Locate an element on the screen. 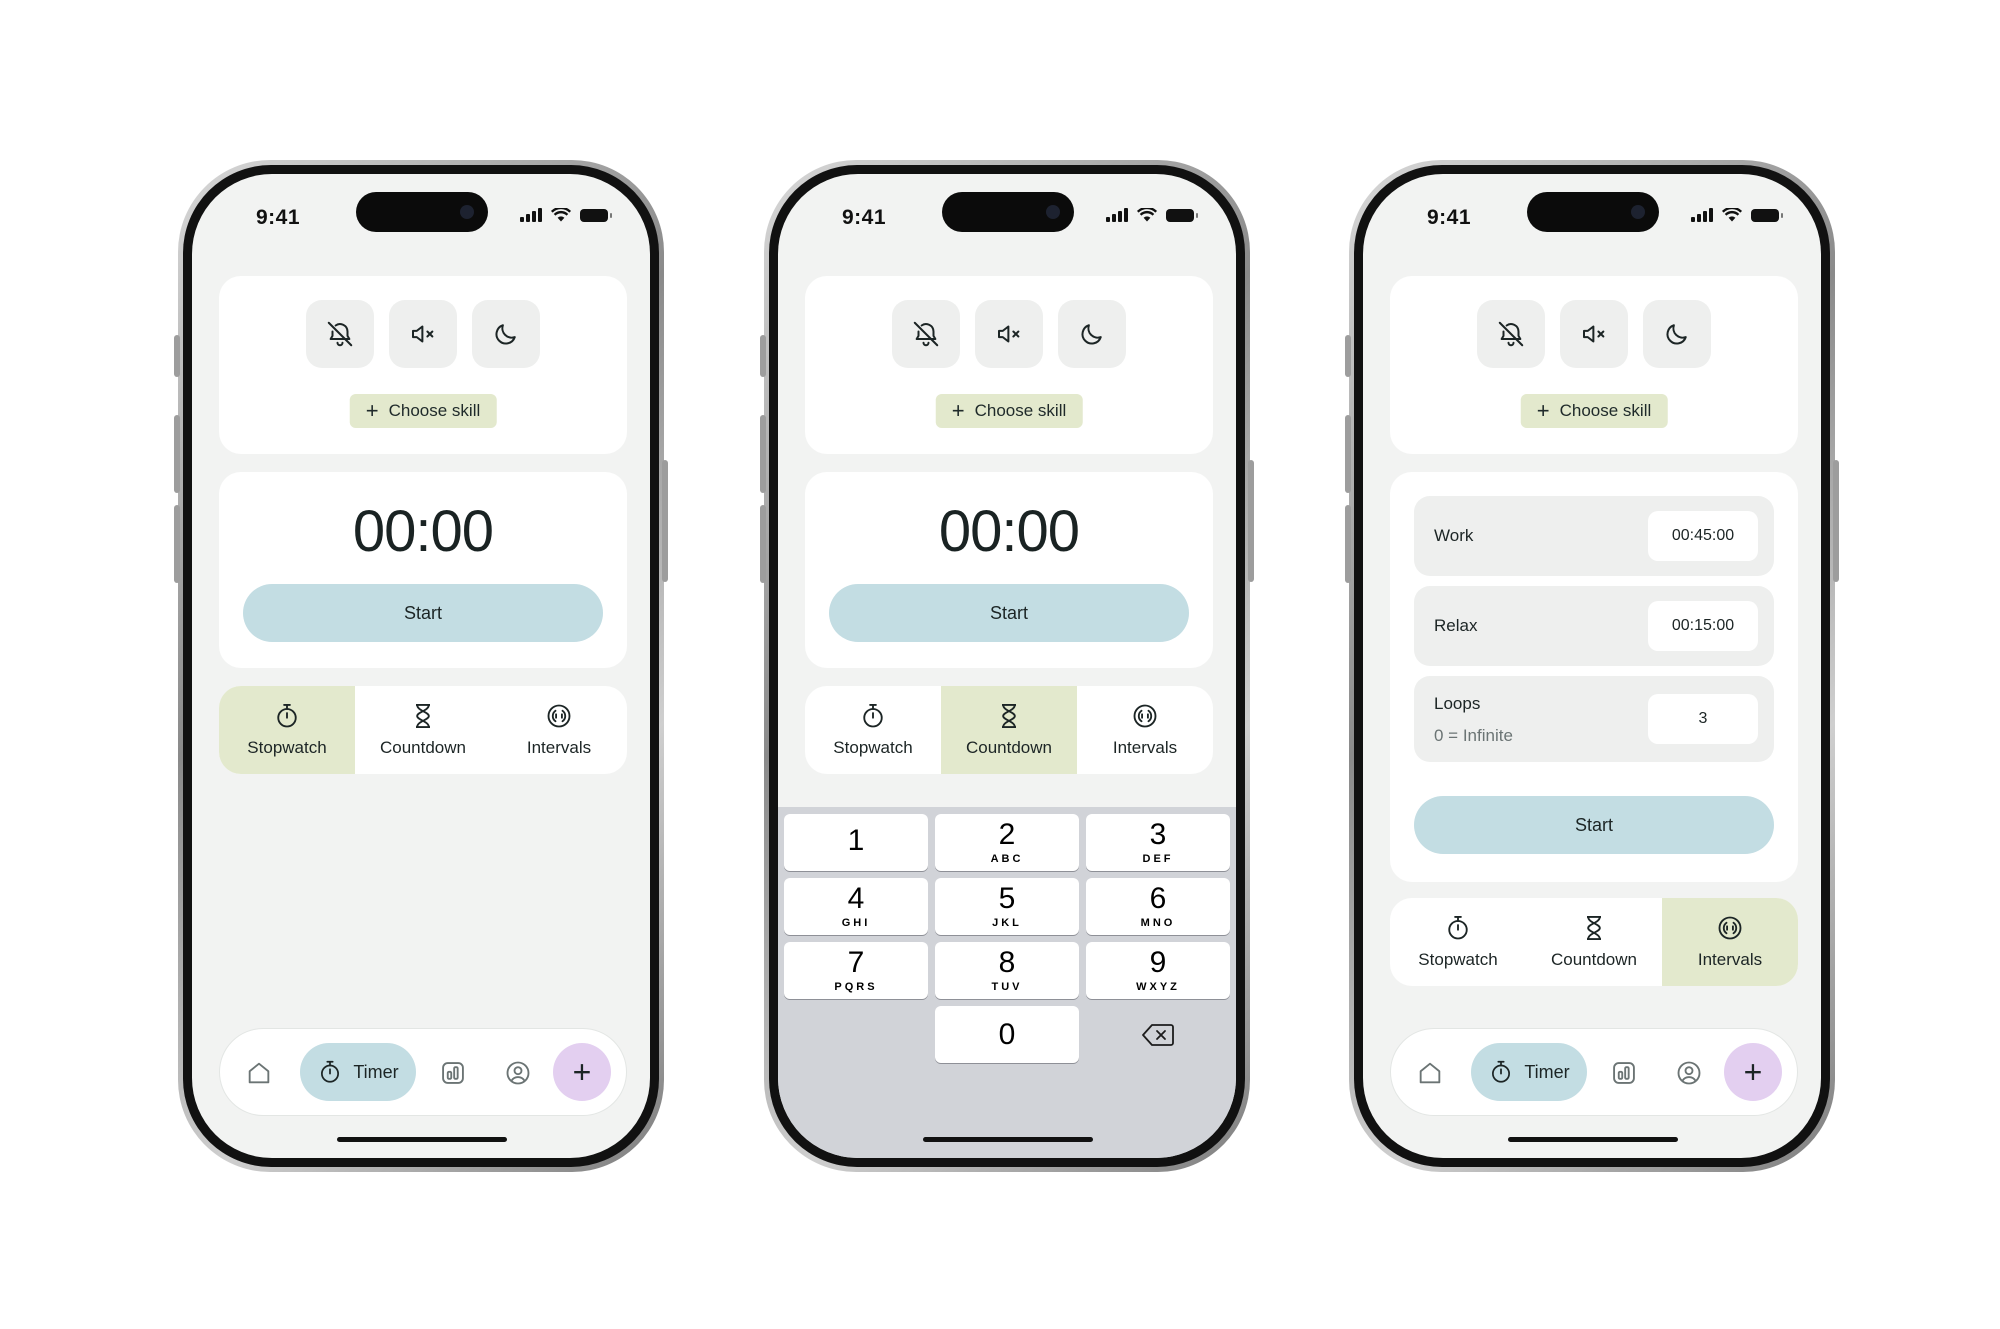 This screenshot has height=1329, width=2000. key-2: 2 ABC is located at coordinates (1007, 842).